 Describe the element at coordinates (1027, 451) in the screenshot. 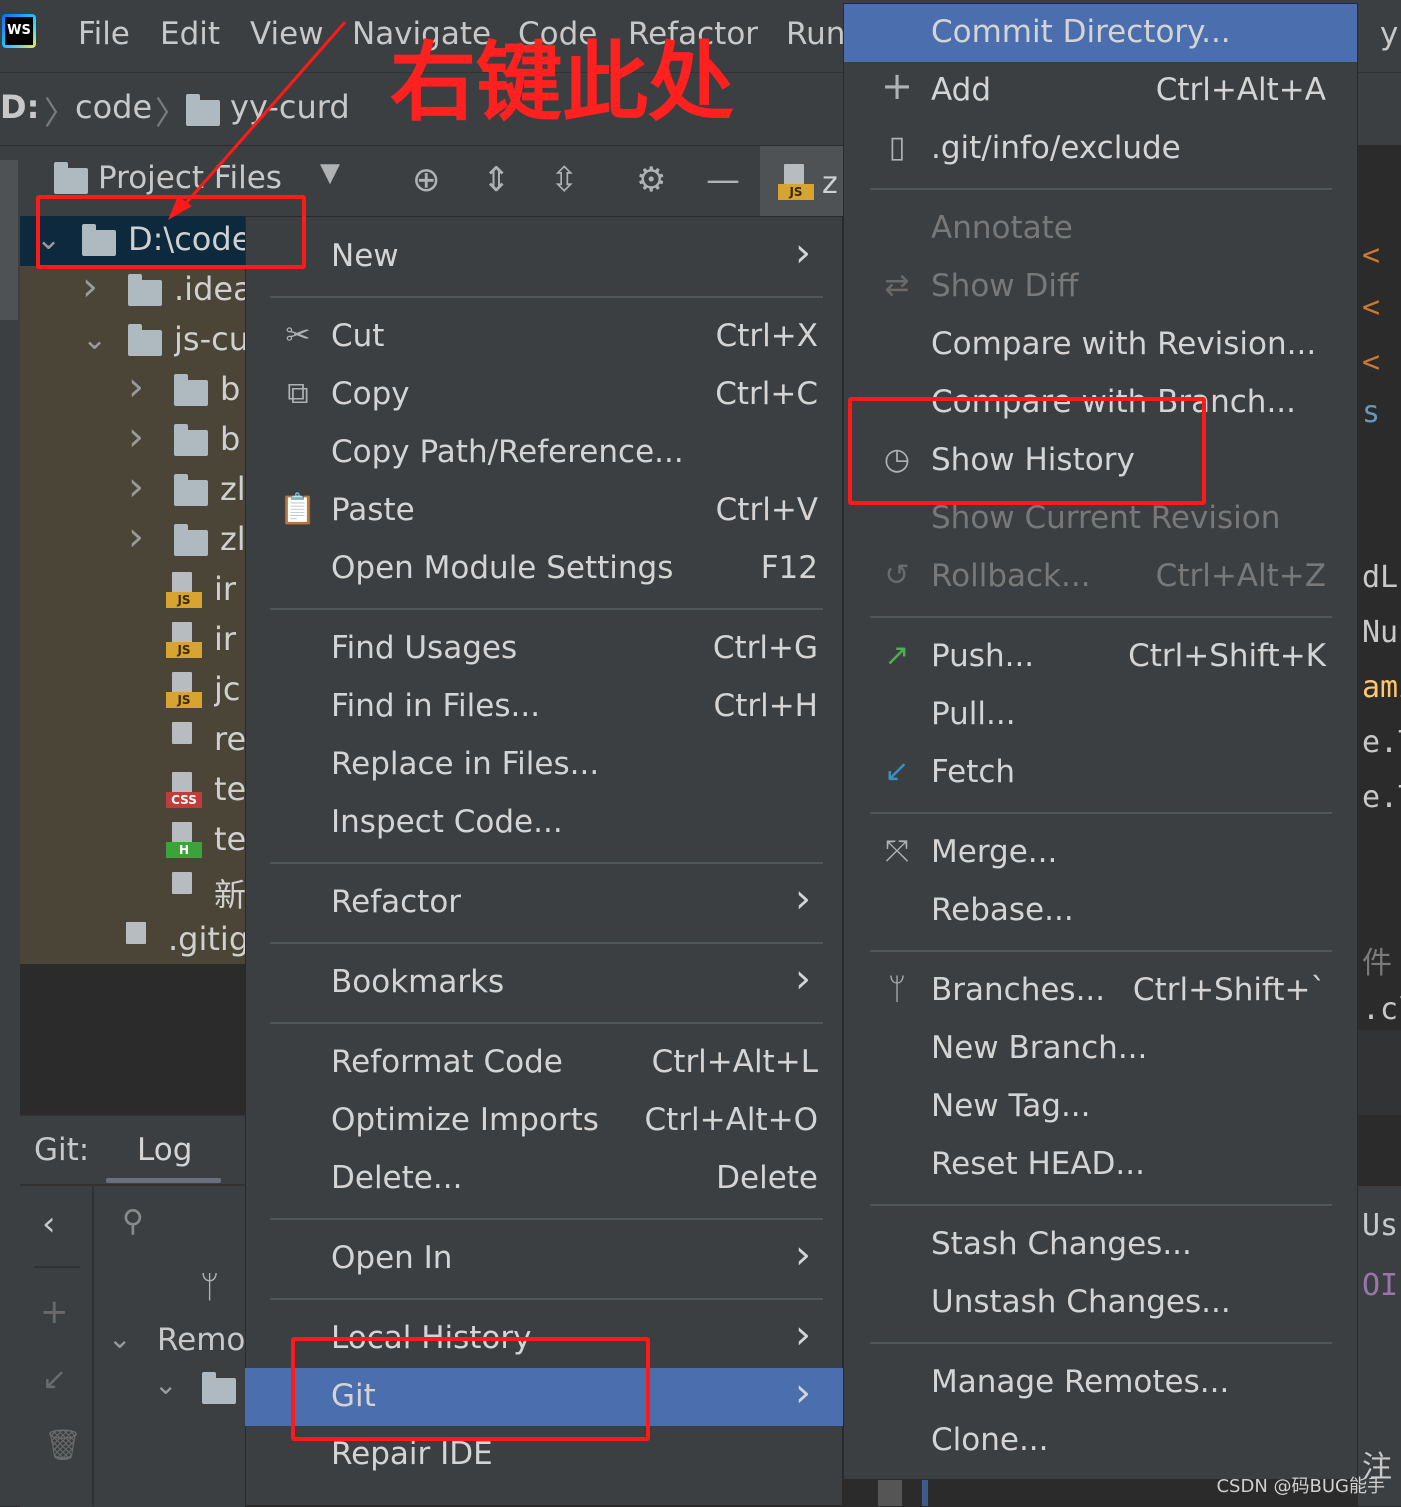

I see `annotation-box-show-history` at that location.